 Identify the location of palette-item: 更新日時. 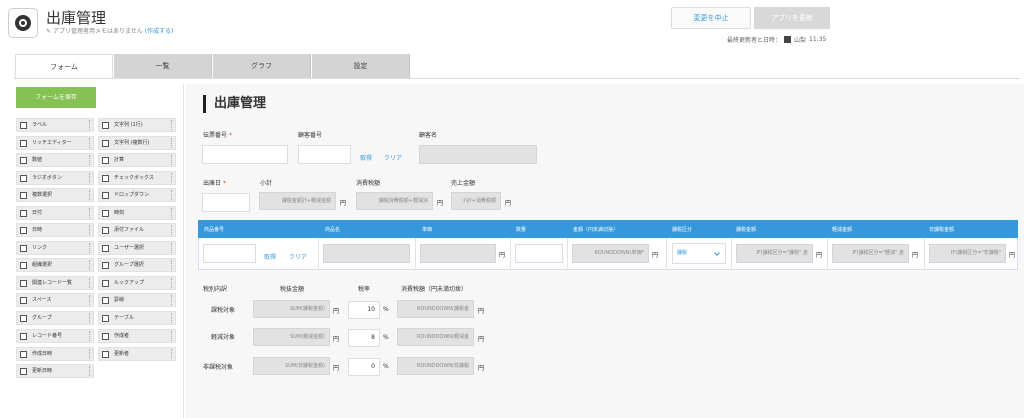
(55, 371).